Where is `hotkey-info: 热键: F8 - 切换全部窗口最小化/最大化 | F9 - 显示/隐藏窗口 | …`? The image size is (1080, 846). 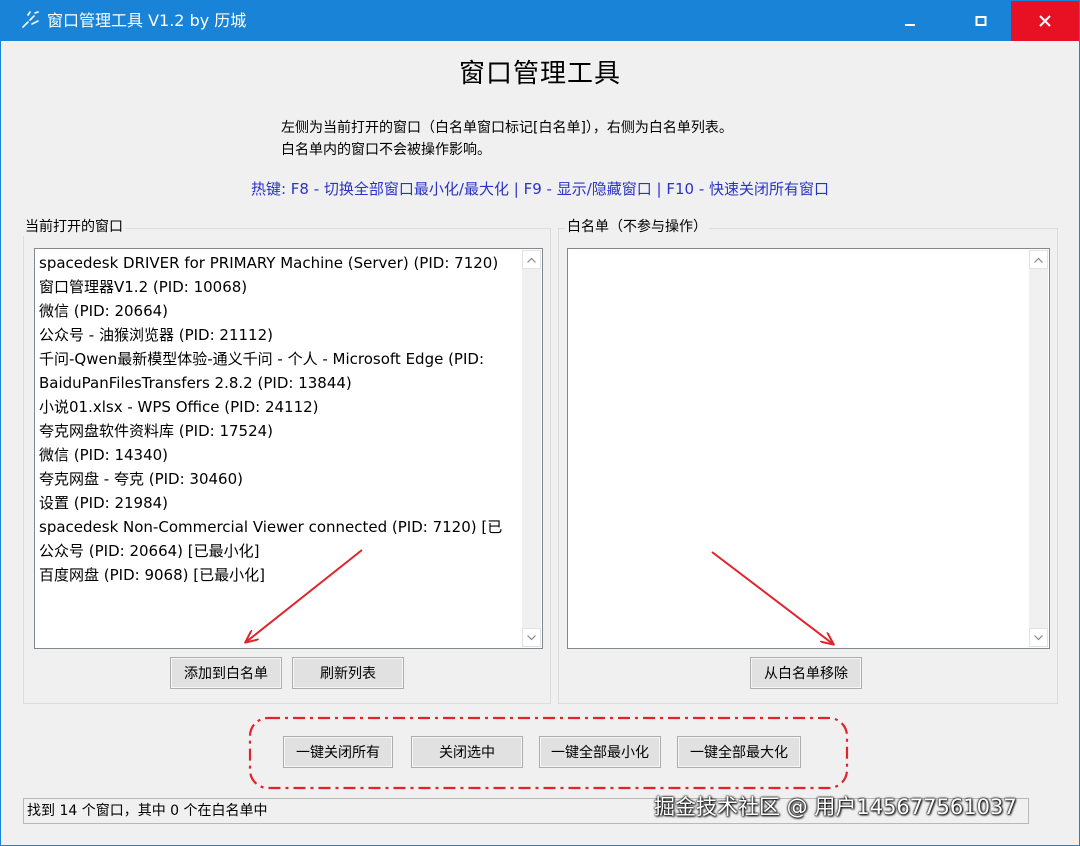
hotkey-info: 热键: F8 - 切换全部窗口最小化/最大化 | F9 - 显示/隐藏窗口 | … is located at coordinates (540, 189).